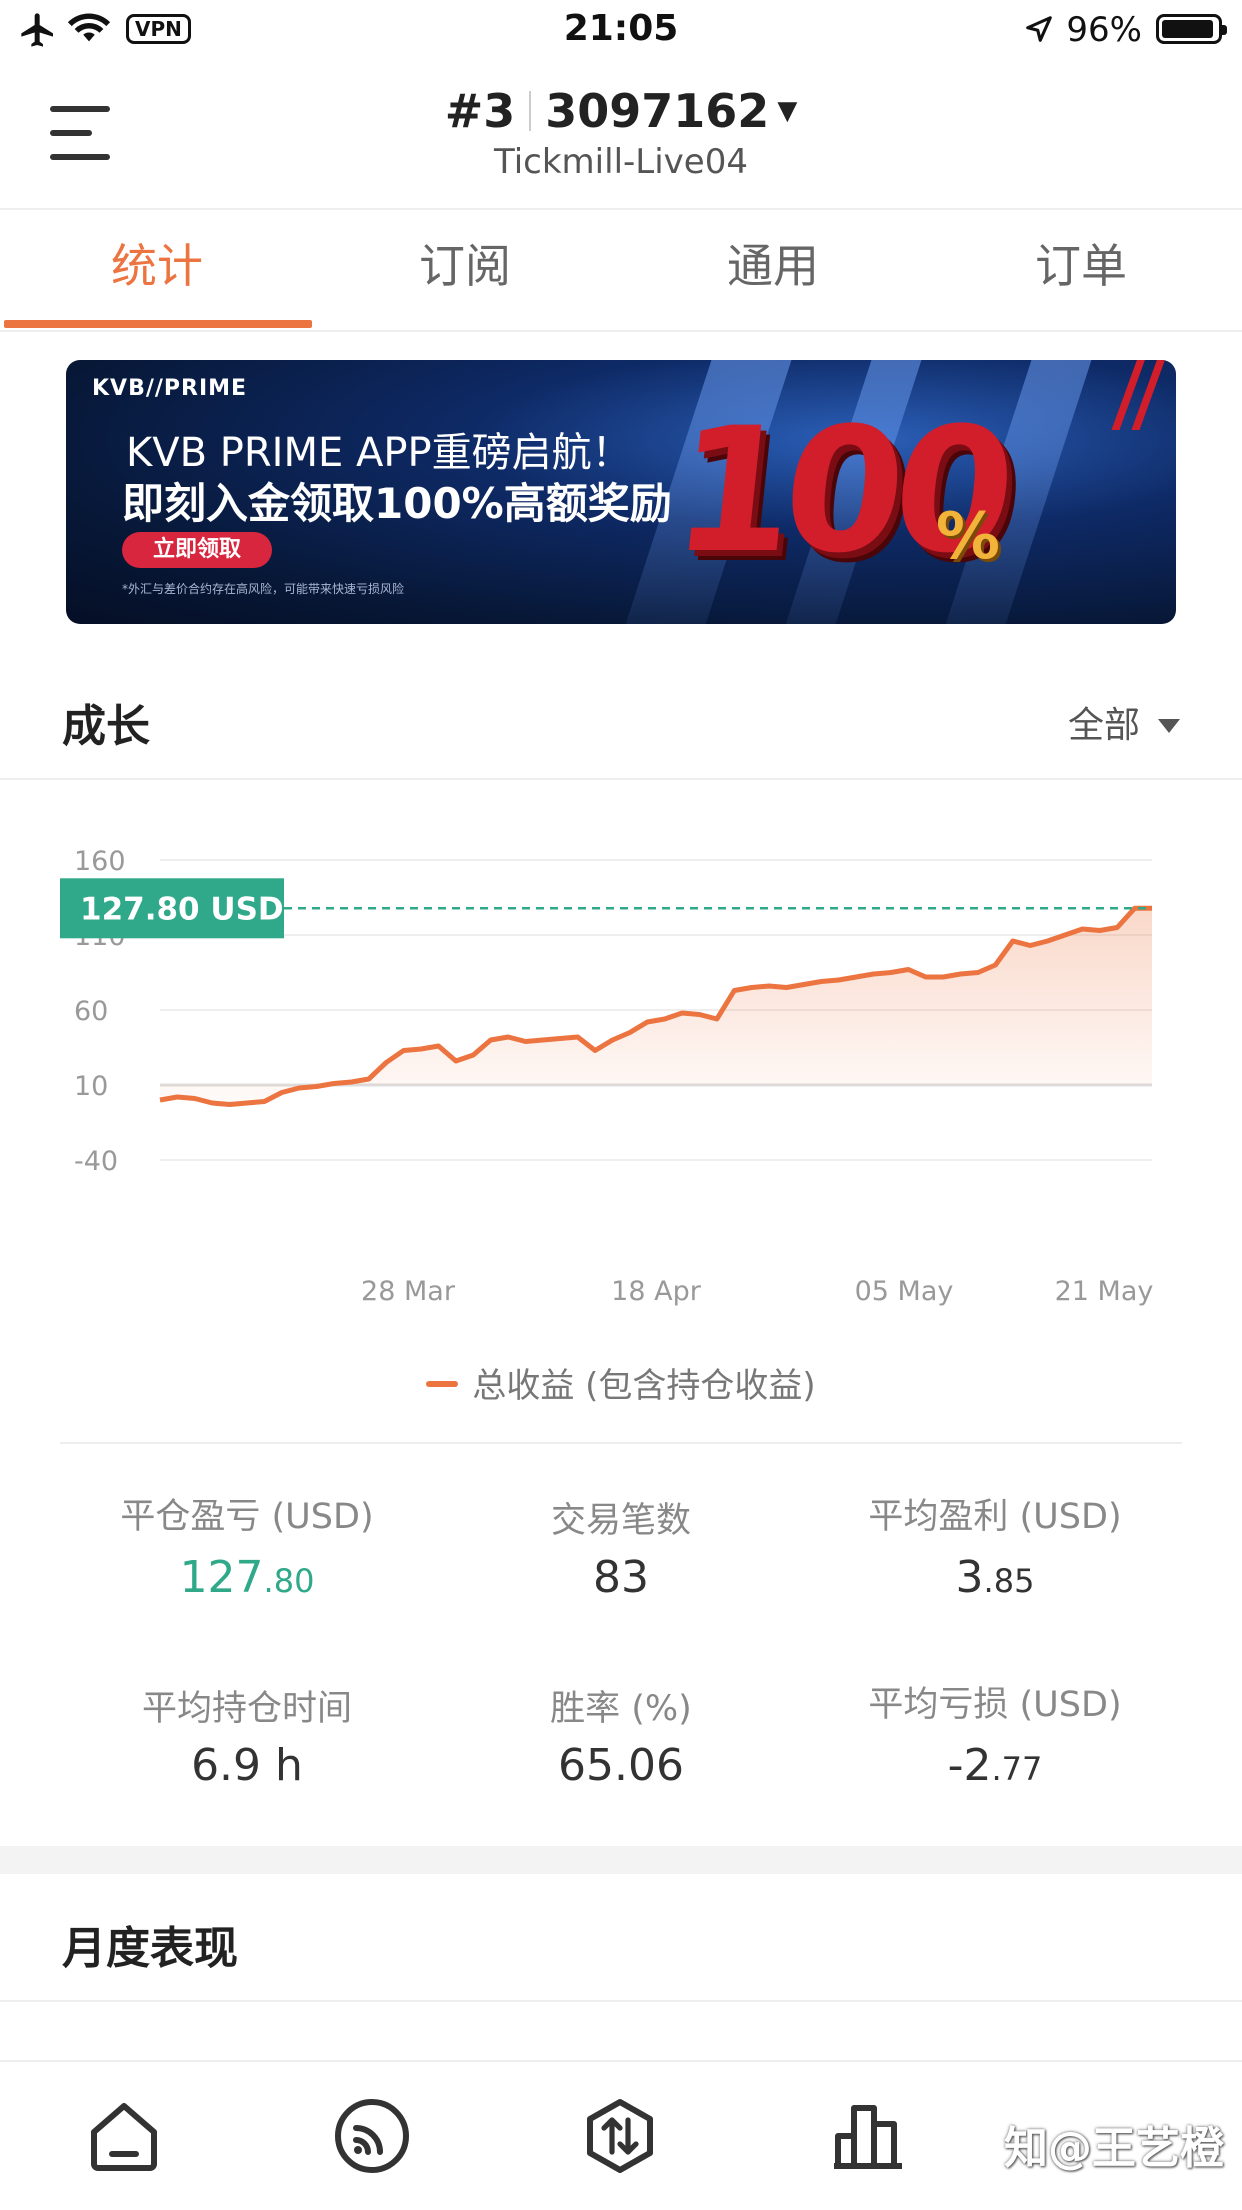 The height and width of the screenshot is (2210, 1242). What do you see at coordinates (1104, 30) in the screenshot?
I see `battery-percent: 96%` at bounding box center [1104, 30].